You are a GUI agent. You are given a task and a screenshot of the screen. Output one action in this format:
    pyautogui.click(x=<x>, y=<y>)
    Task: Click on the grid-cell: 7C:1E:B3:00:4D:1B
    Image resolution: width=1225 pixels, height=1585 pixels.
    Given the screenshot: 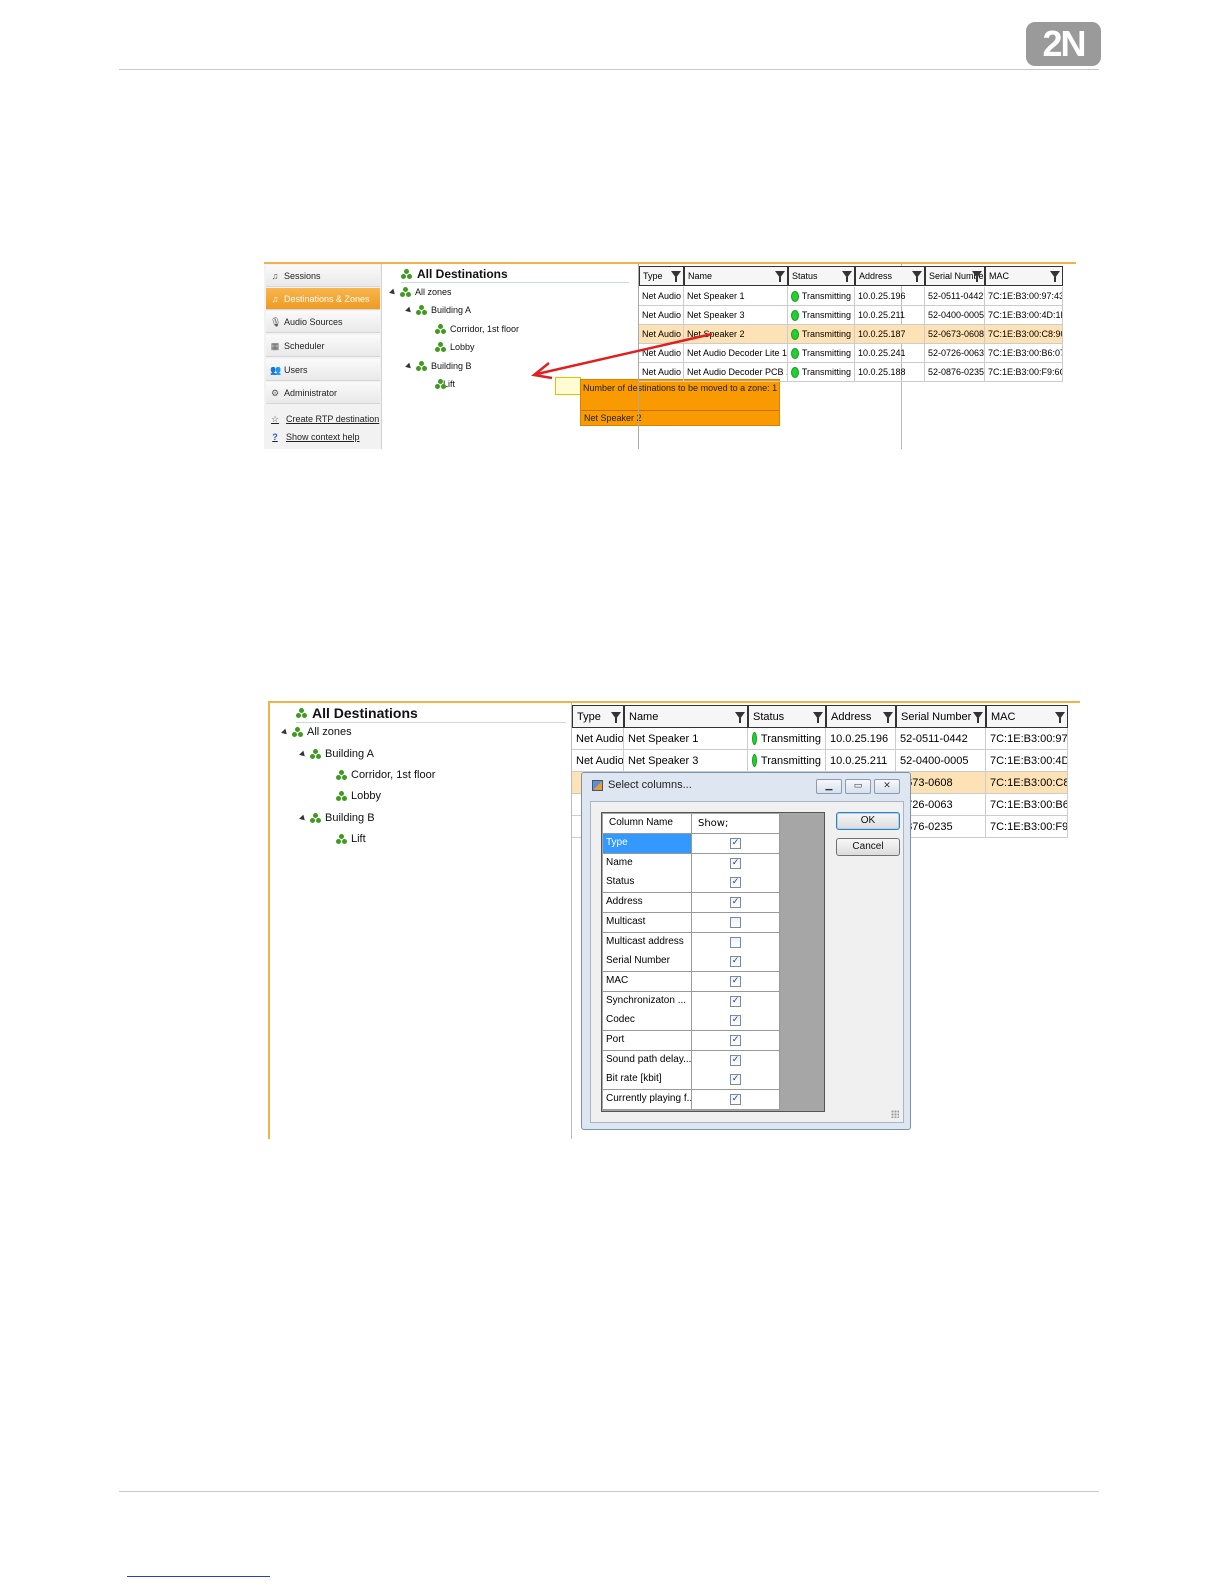 What is the action you would take?
    pyautogui.click(x=1027, y=761)
    